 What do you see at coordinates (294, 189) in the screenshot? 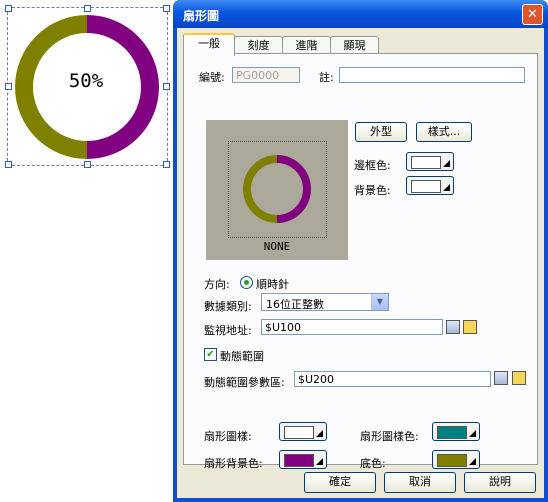
I see `small-ring-right` at bounding box center [294, 189].